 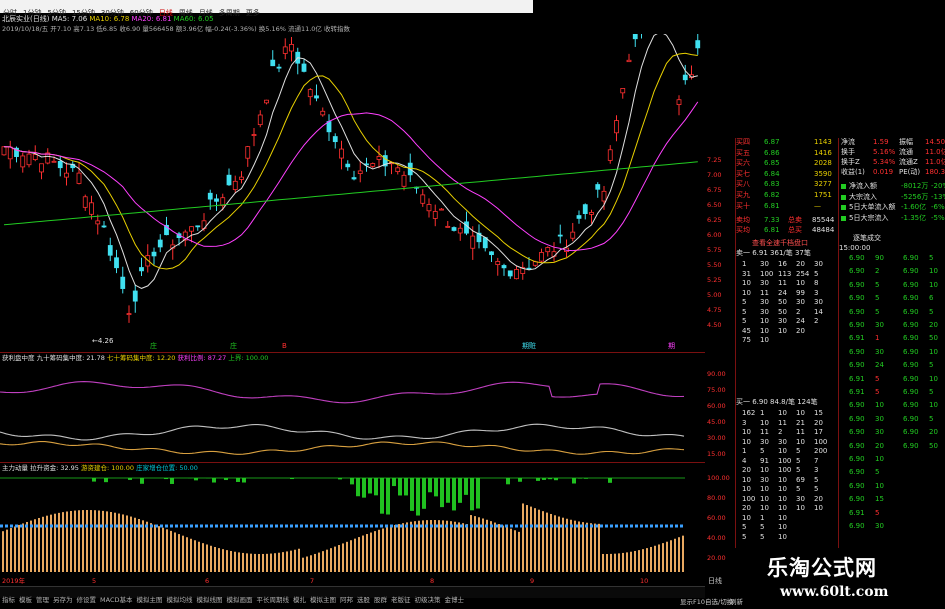 I want to click on menu-item: 金博士, so click(x=454, y=600).